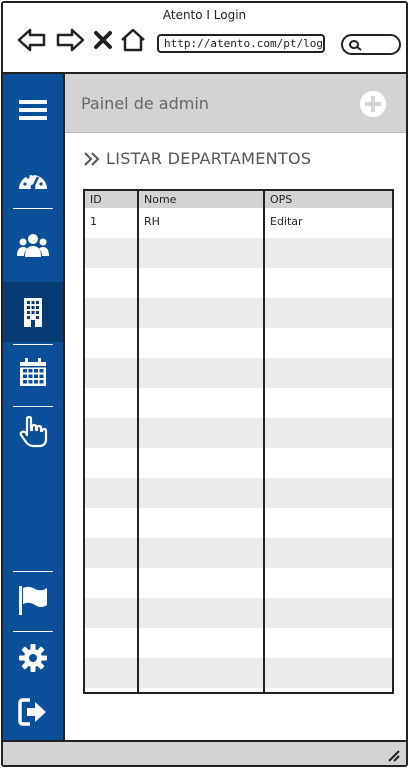  I want to click on sidebar-item-users, so click(33, 246).